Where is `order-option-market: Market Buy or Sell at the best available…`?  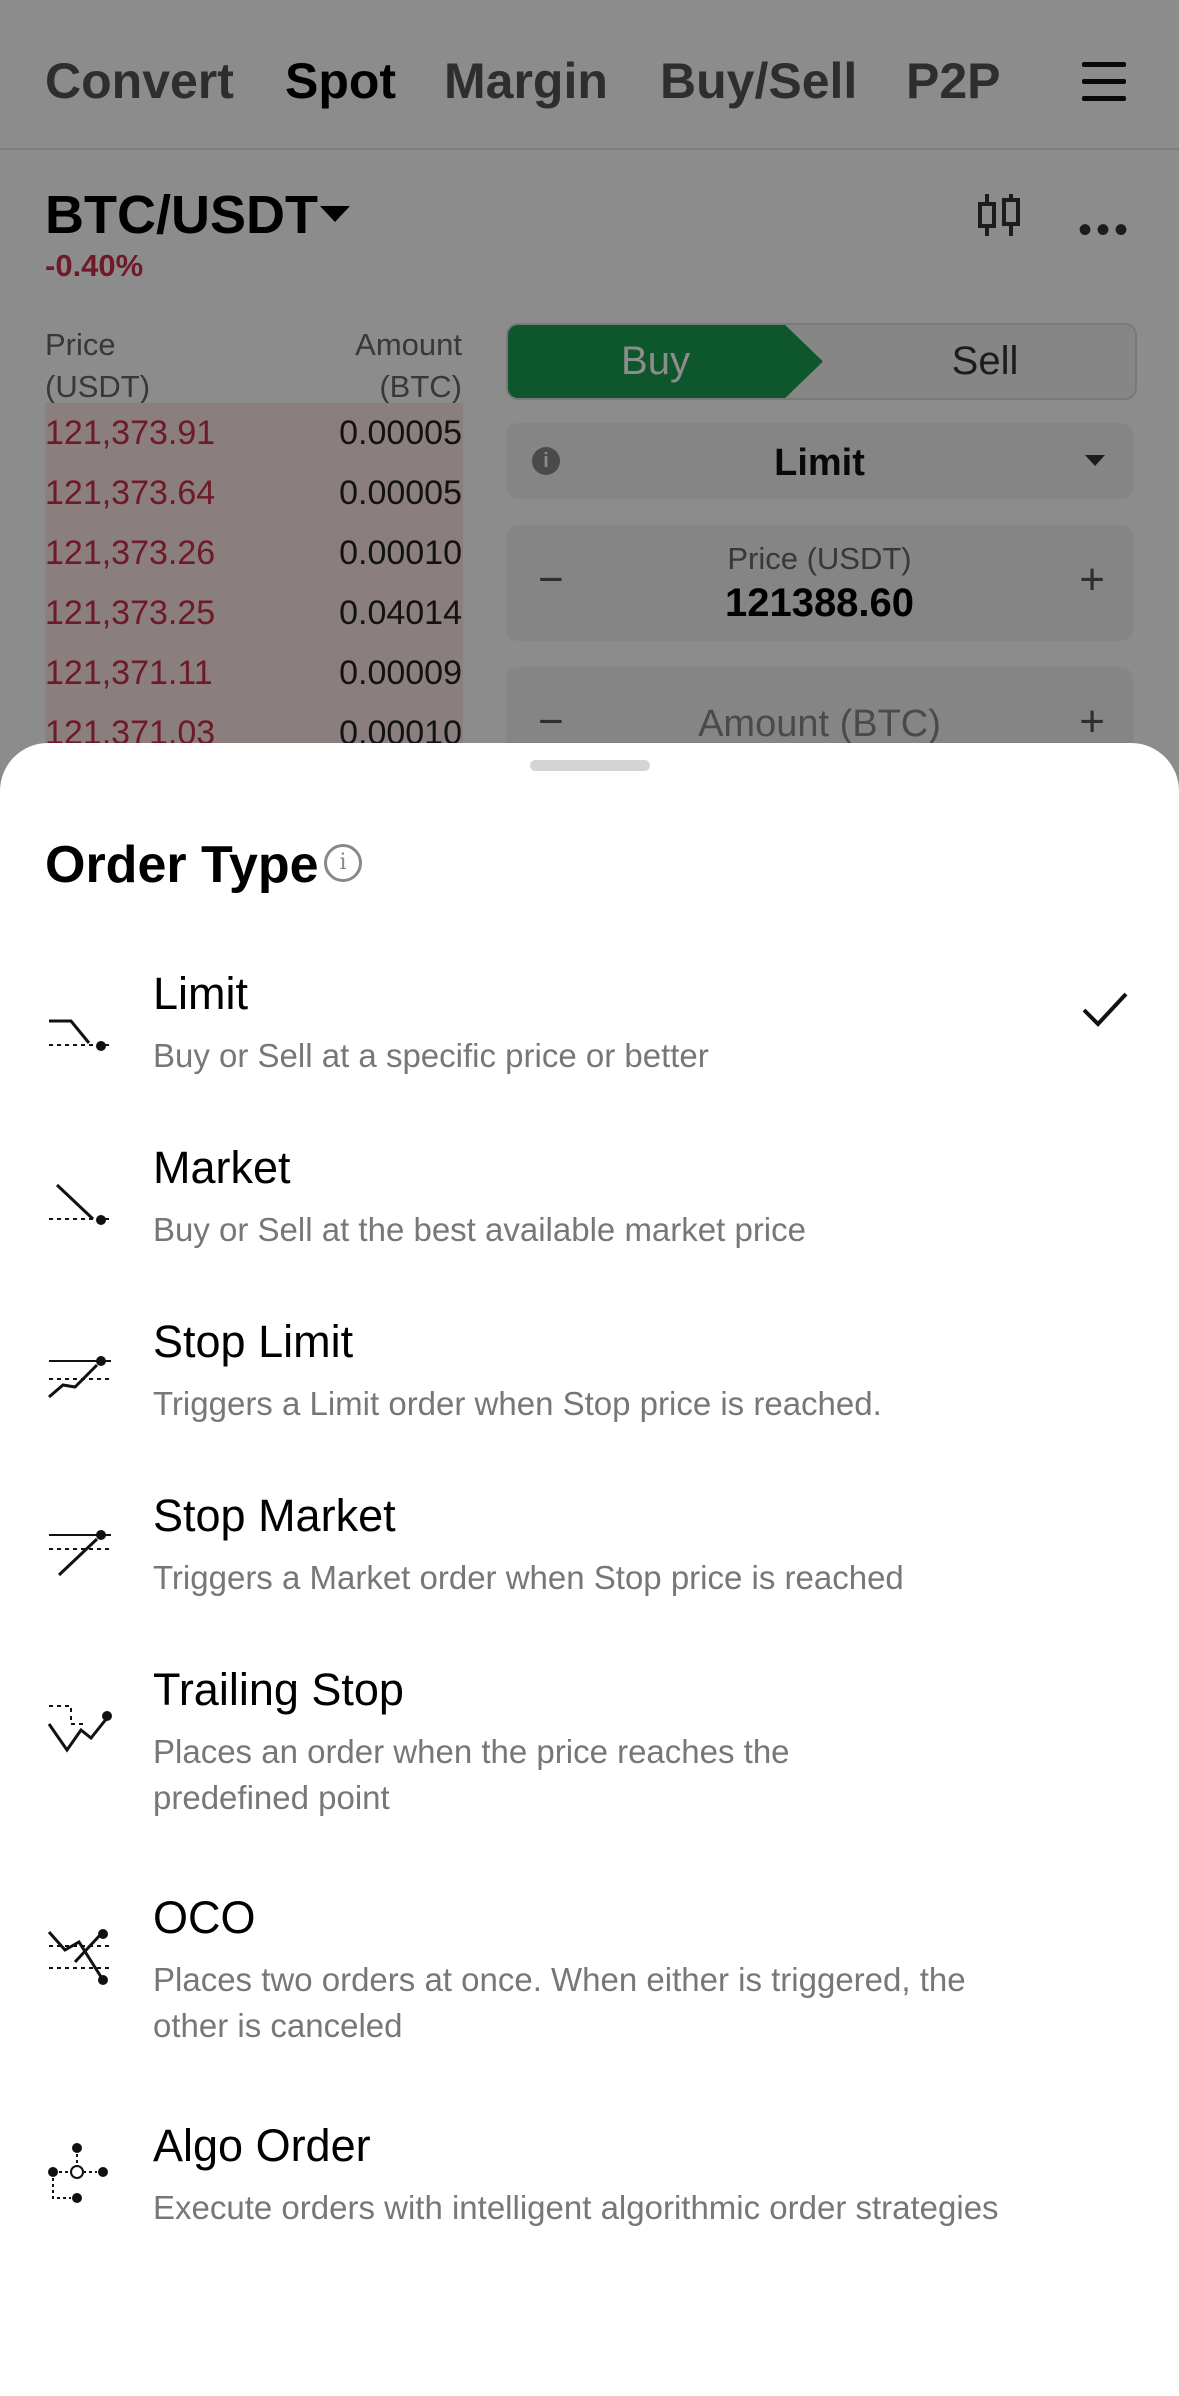 order-option-market: Market Buy or Sell at the best available… is located at coordinates (589, 1217).